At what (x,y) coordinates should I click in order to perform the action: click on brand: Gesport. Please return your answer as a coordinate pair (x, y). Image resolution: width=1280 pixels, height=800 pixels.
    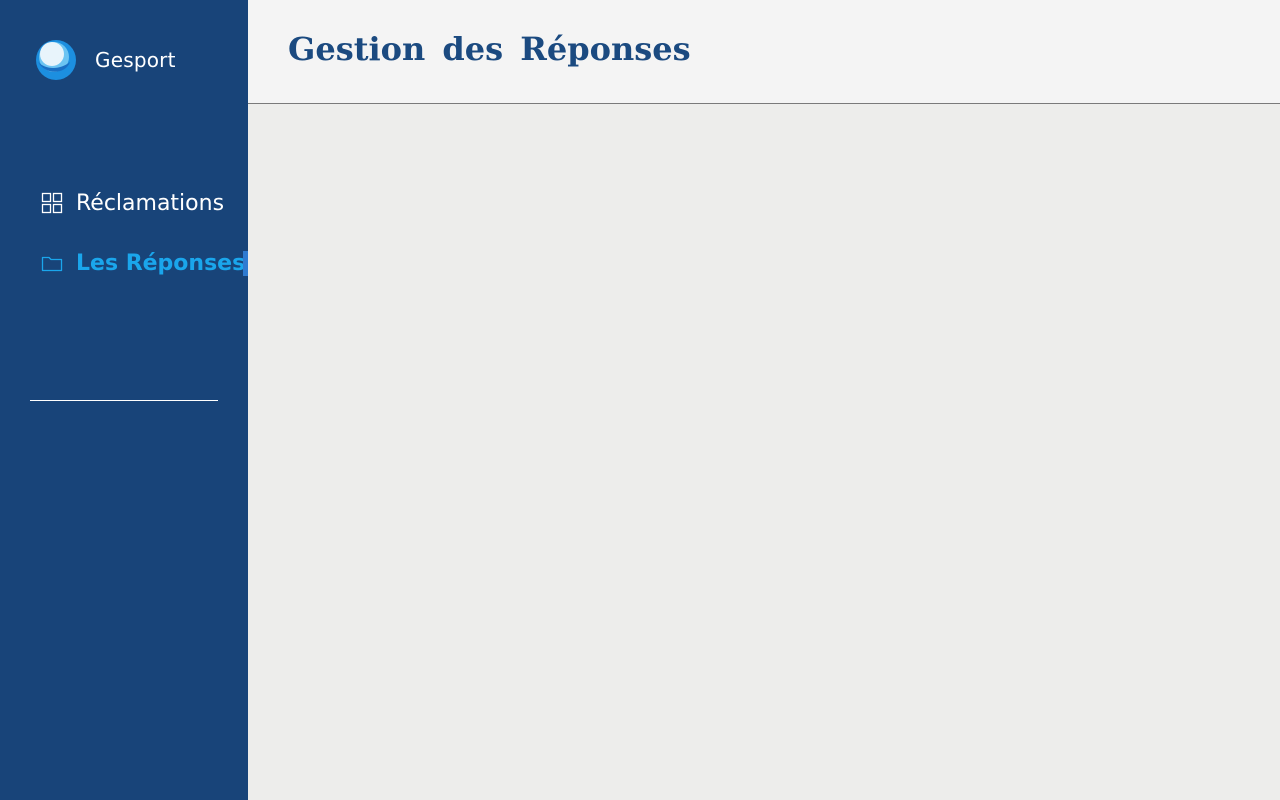
    Looking at the image, I should click on (106, 60).